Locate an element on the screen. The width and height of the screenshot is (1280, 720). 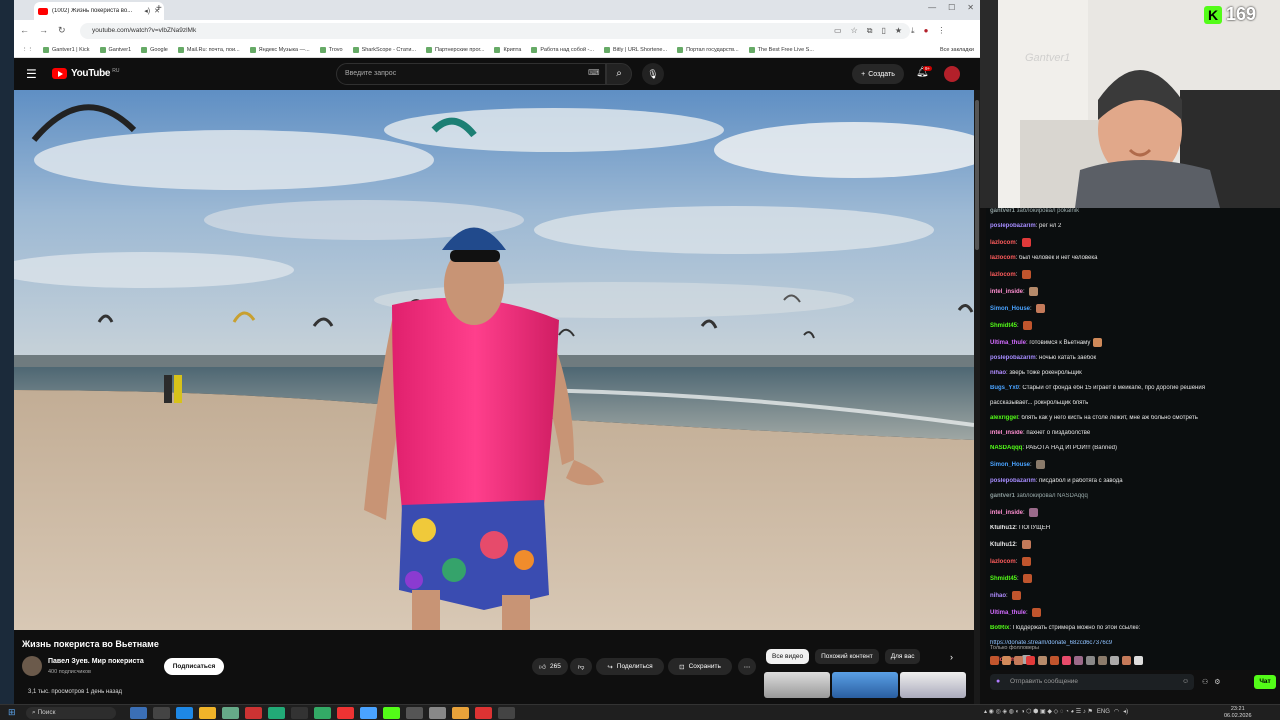
chat-username: gantver1 is located at coordinates (1002, 496).